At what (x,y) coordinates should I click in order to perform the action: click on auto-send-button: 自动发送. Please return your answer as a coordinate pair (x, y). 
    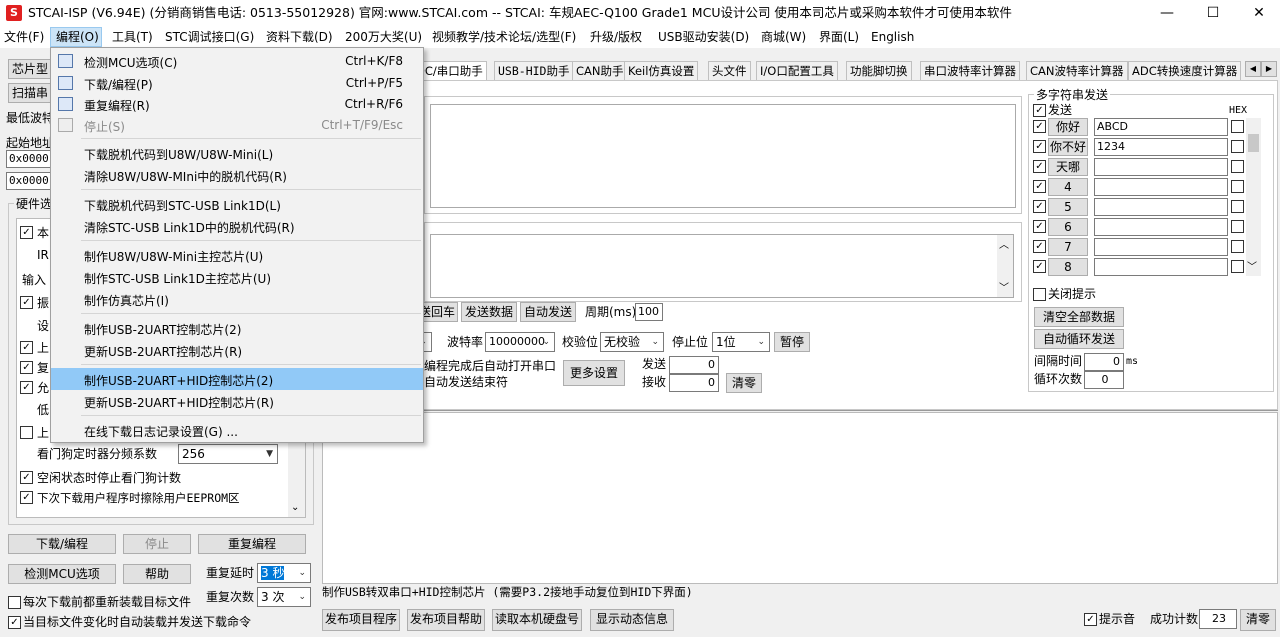
    Looking at the image, I should click on (548, 312).